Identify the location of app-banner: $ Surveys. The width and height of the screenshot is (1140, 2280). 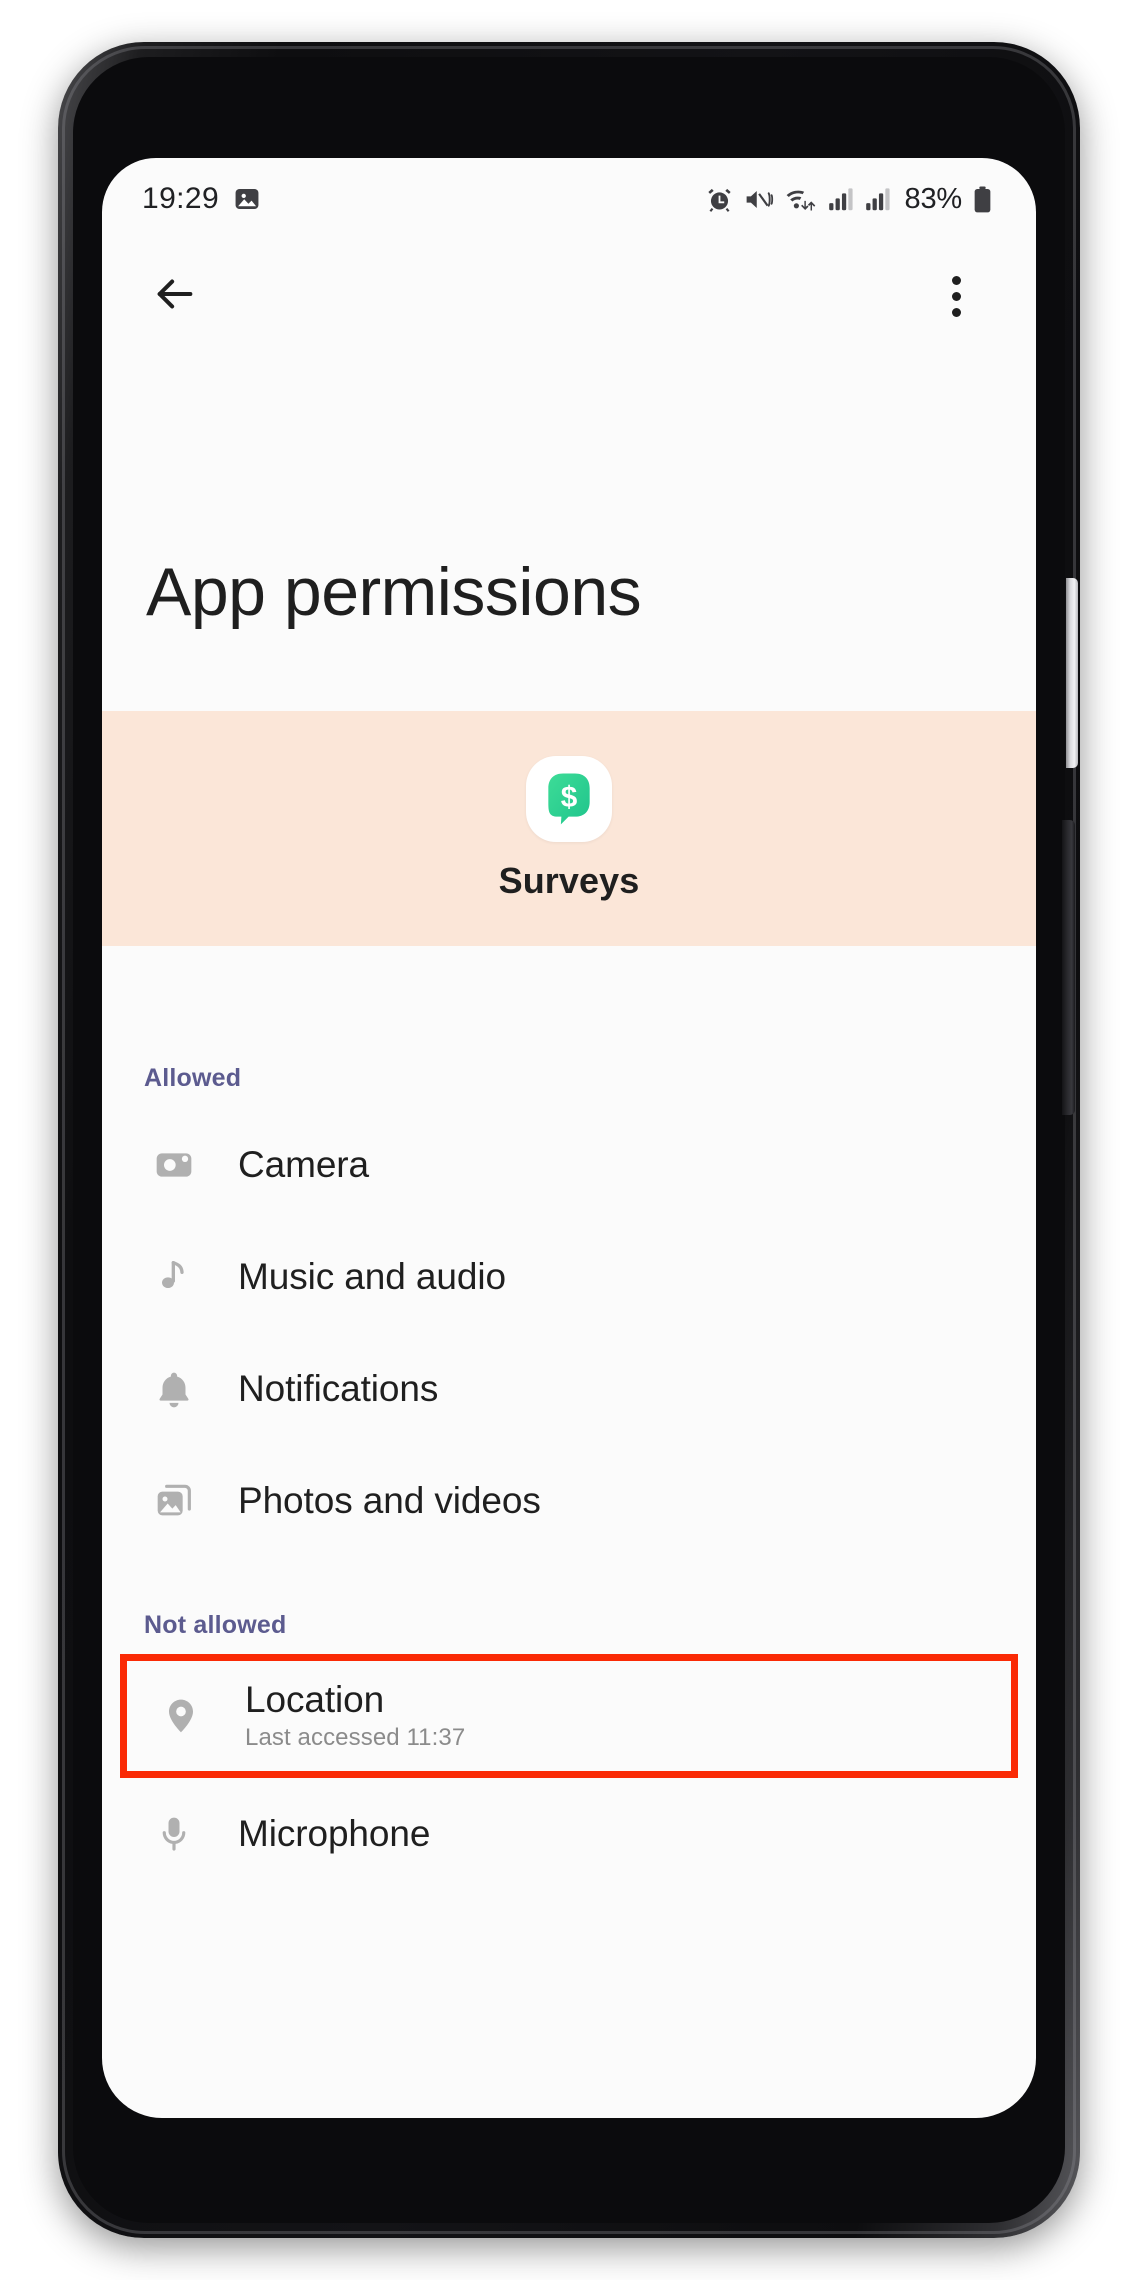
(569, 828).